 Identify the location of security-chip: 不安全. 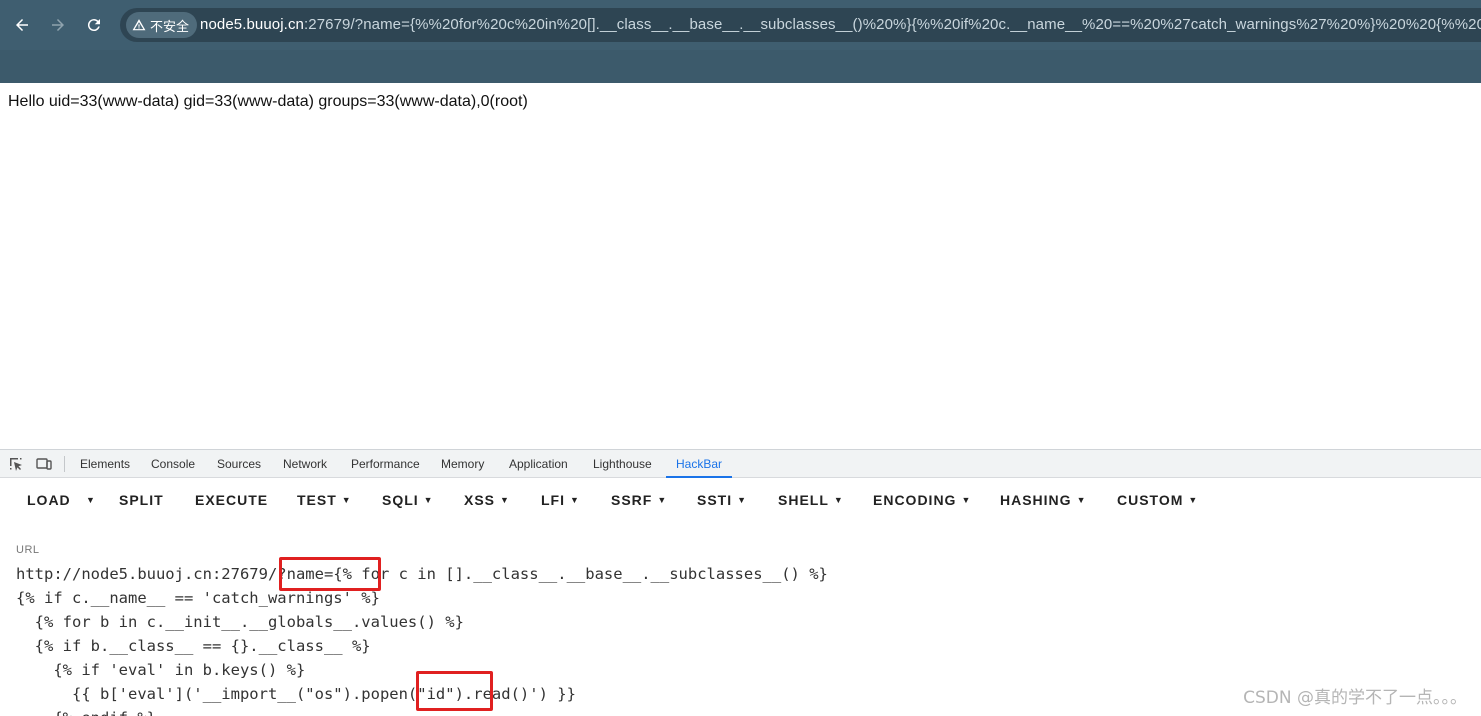
(162, 25).